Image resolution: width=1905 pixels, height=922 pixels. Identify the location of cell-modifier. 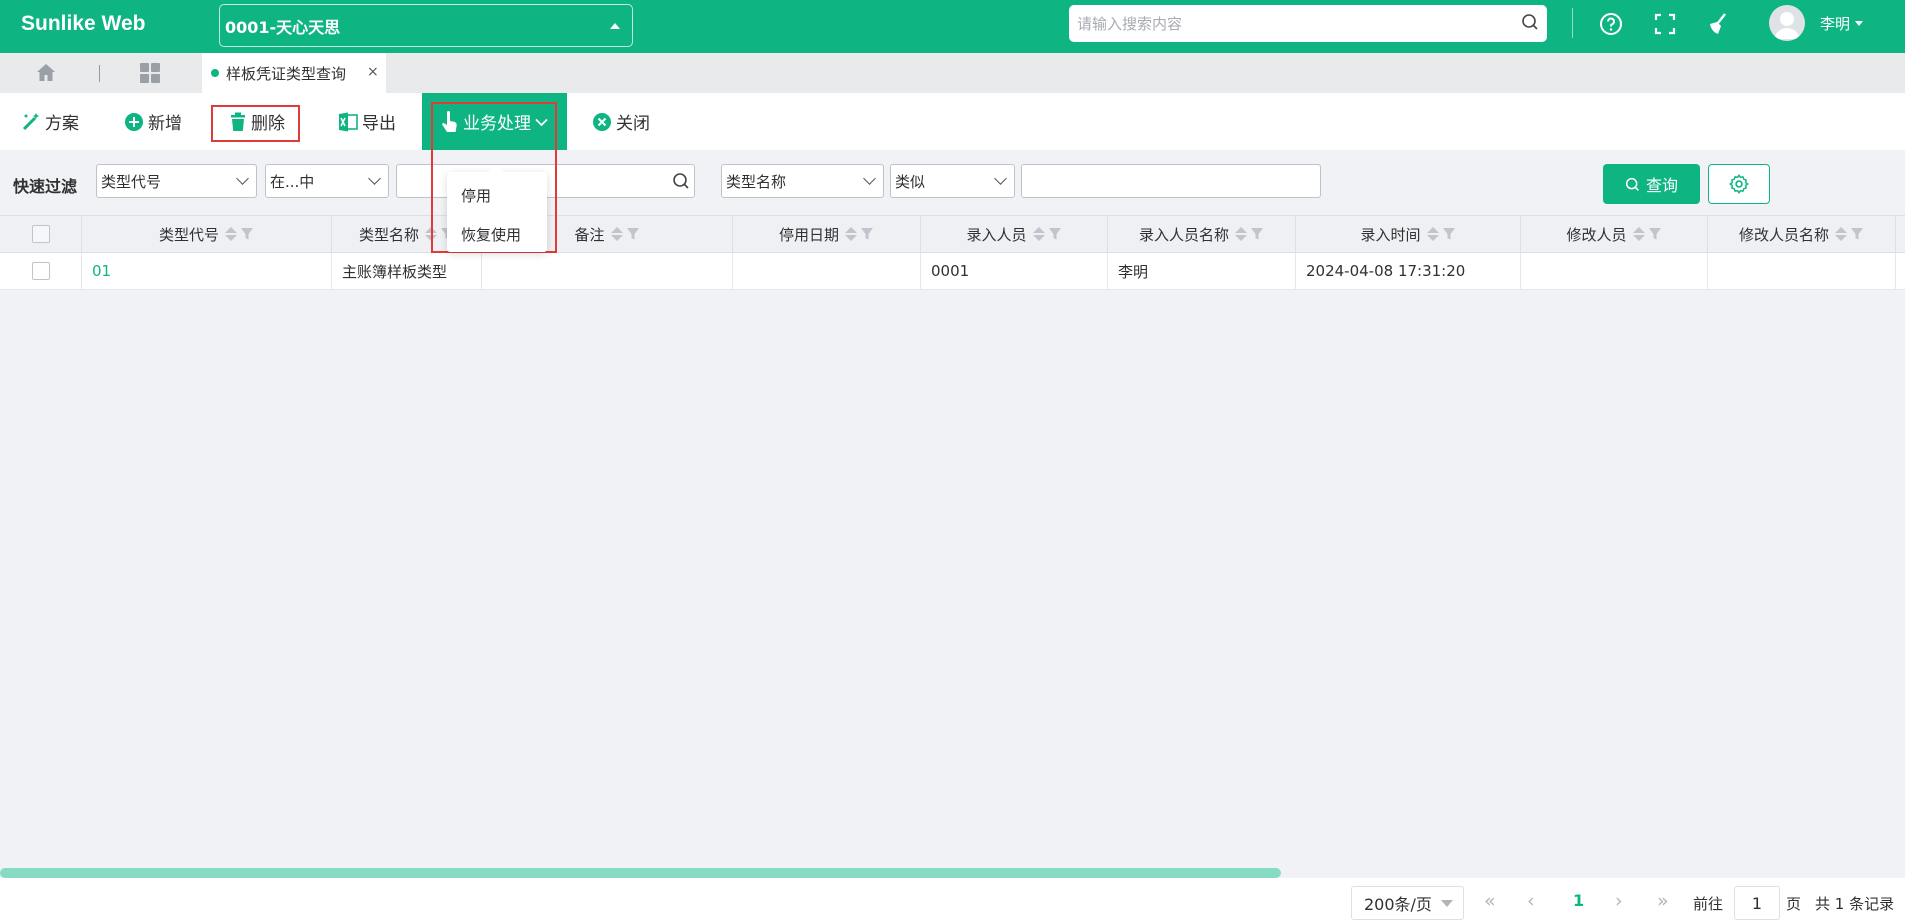
(1614, 271).